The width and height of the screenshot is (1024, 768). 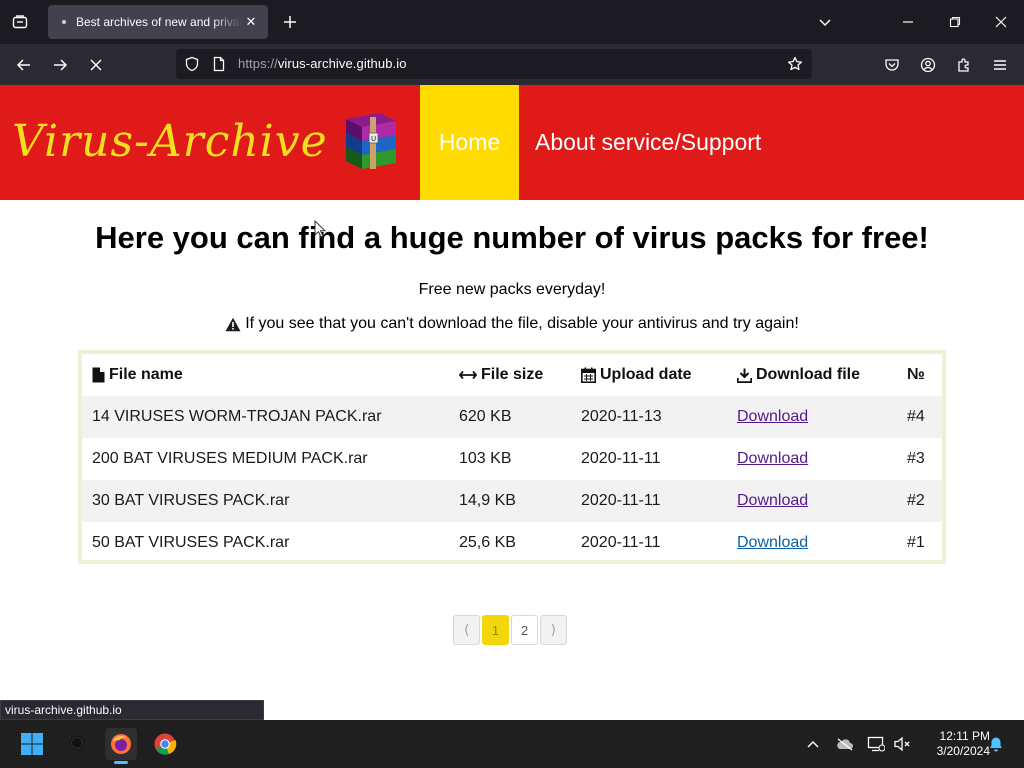 What do you see at coordinates (146, 374) in the screenshot?
I see `header-file-name-label: File name` at bounding box center [146, 374].